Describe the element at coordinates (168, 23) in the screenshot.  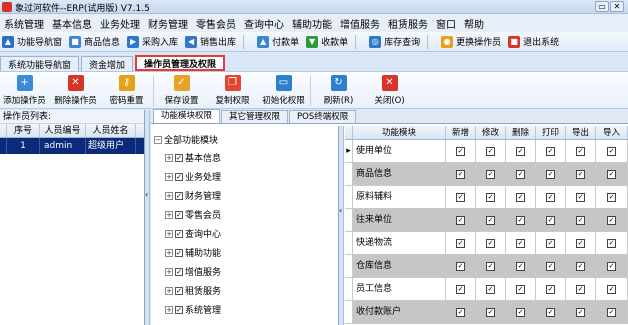
I see `menu-item-finance: 财务管理` at that location.